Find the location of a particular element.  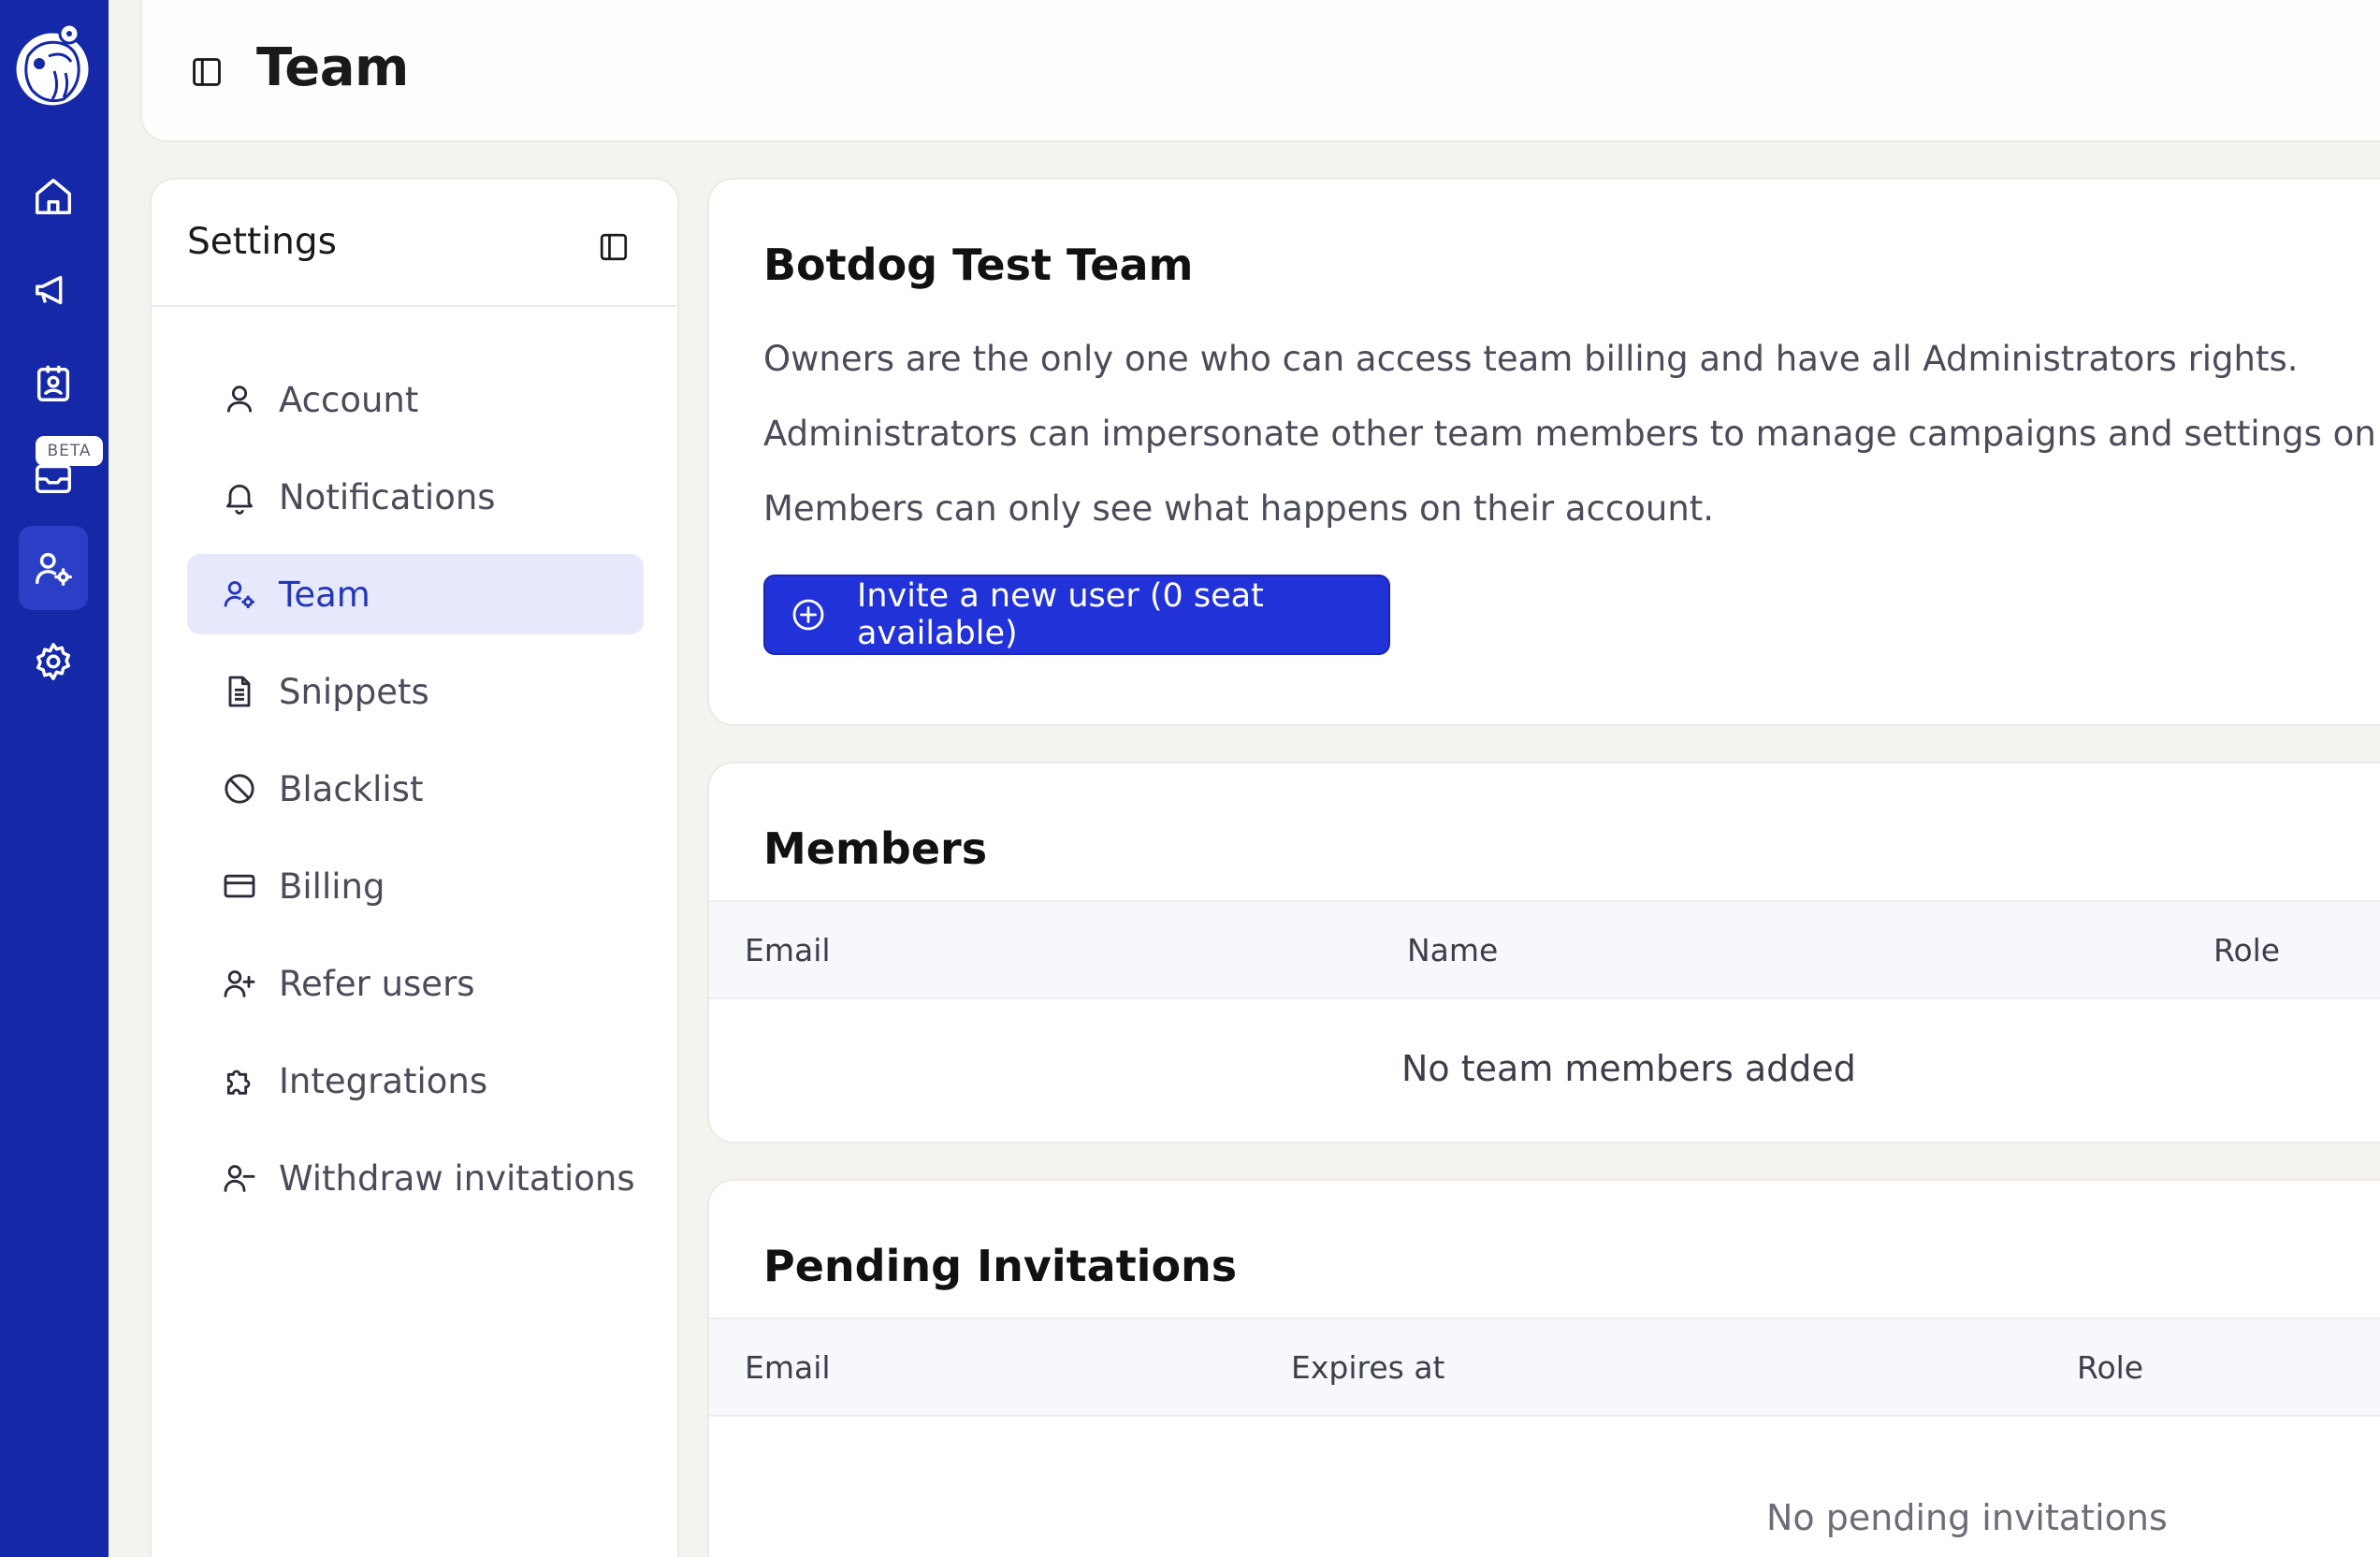

page-header: Team is located at coordinates (1260, 71).